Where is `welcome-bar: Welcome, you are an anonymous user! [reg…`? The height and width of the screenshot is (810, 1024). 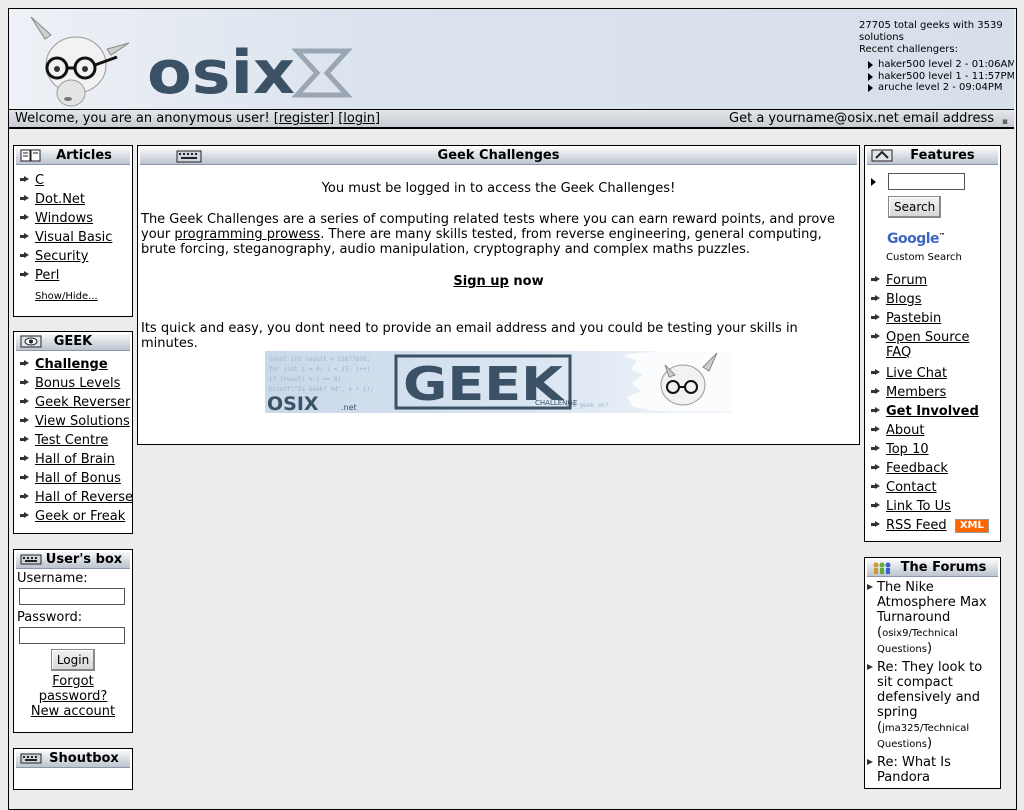
welcome-bar: Welcome, you are an anonymous user! [reg… is located at coordinates (511, 119).